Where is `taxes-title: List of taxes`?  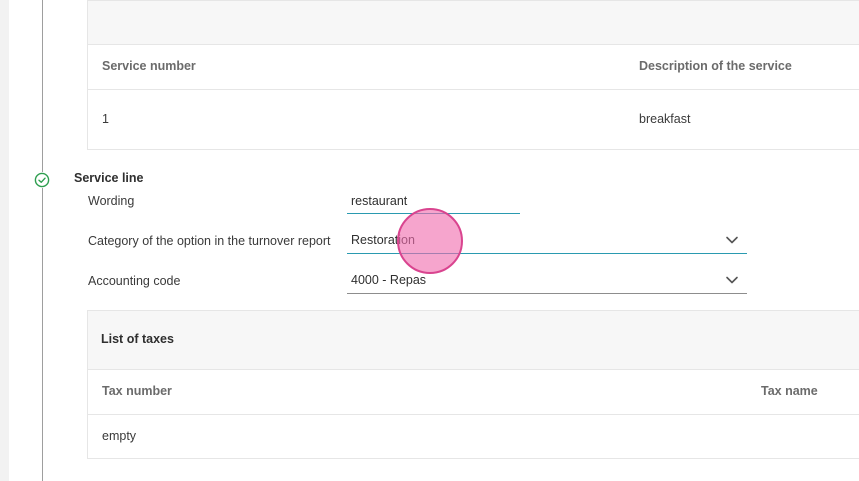
taxes-title: List of taxes is located at coordinates (137, 339).